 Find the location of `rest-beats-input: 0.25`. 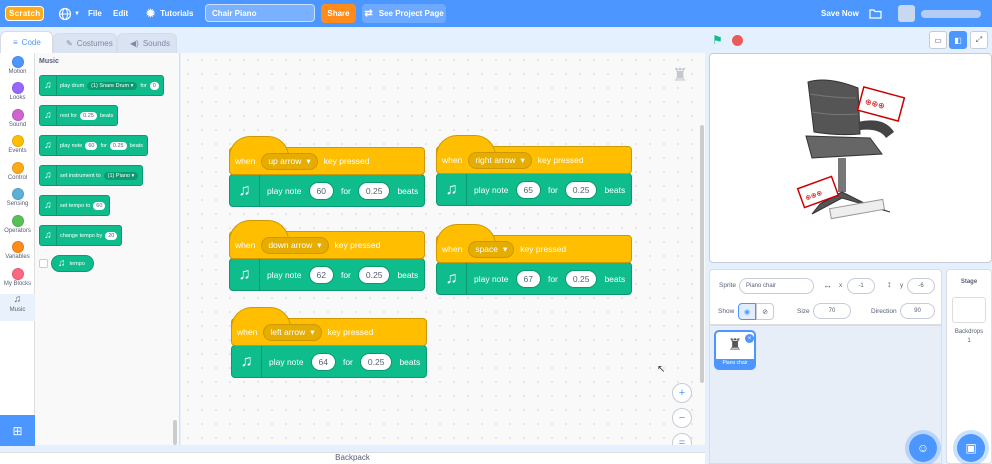

rest-beats-input: 0.25 is located at coordinates (88, 115).